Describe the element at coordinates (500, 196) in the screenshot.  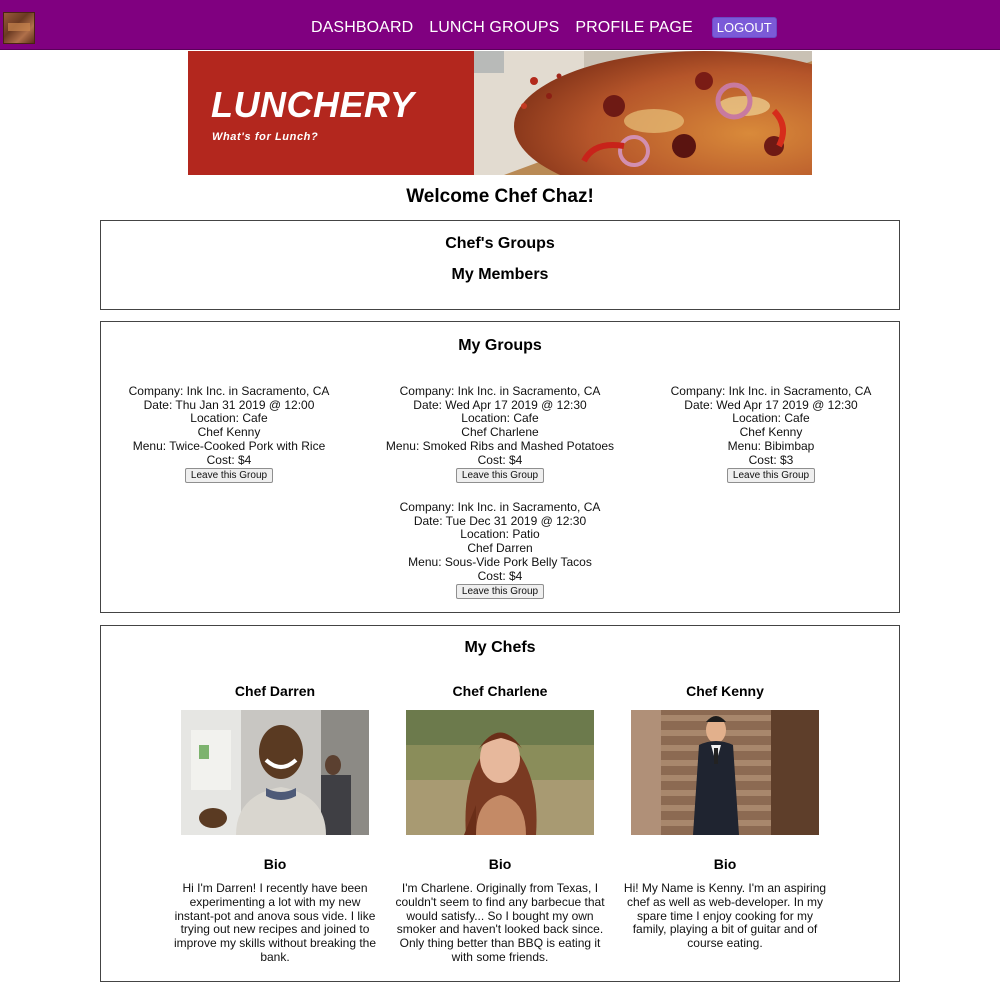
I see `welcome-heading: Welcome Chef Chaz!` at that location.